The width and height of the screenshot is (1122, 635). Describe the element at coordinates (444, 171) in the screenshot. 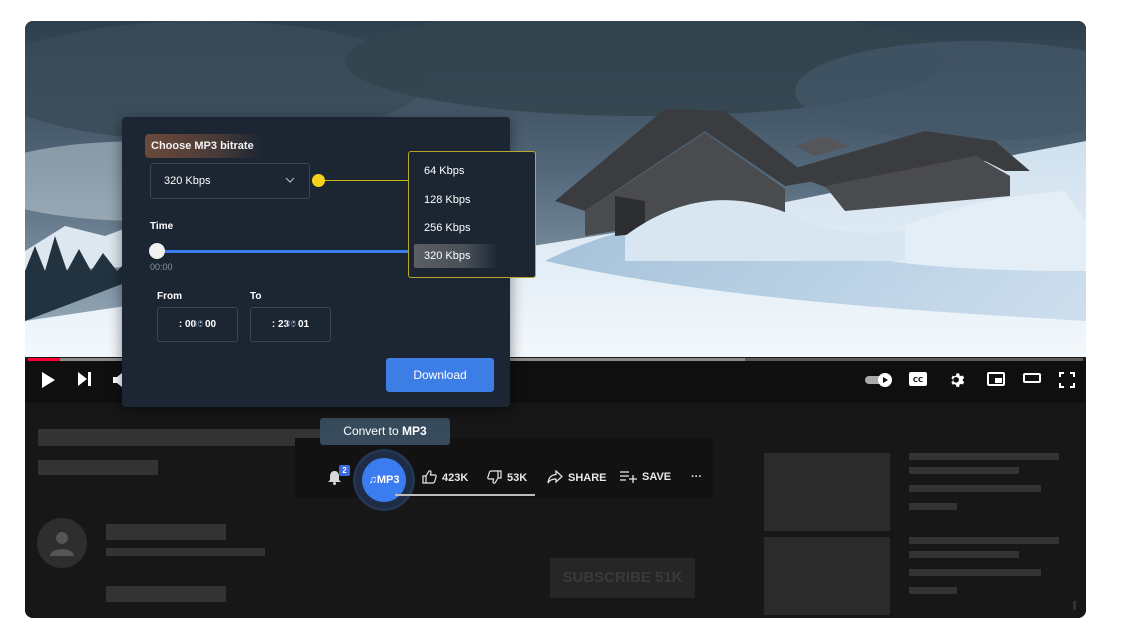

I see `bitrate-option: 64 Kbps` at that location.